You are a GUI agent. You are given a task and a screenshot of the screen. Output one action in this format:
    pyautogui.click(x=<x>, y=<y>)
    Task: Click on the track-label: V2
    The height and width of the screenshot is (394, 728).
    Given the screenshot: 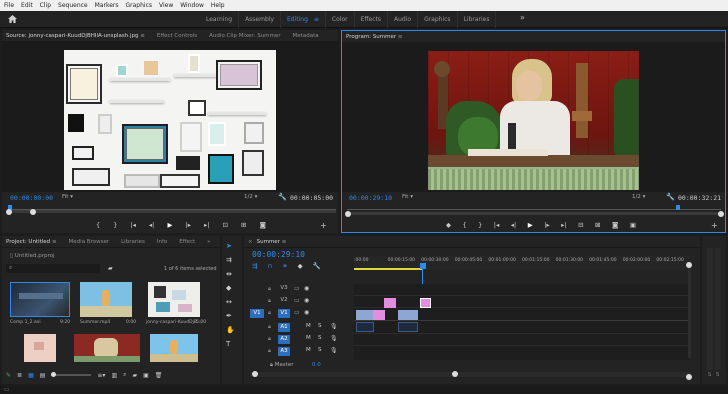 What is the action you would take?
    pyautogui.click(x=284, y=301)
    